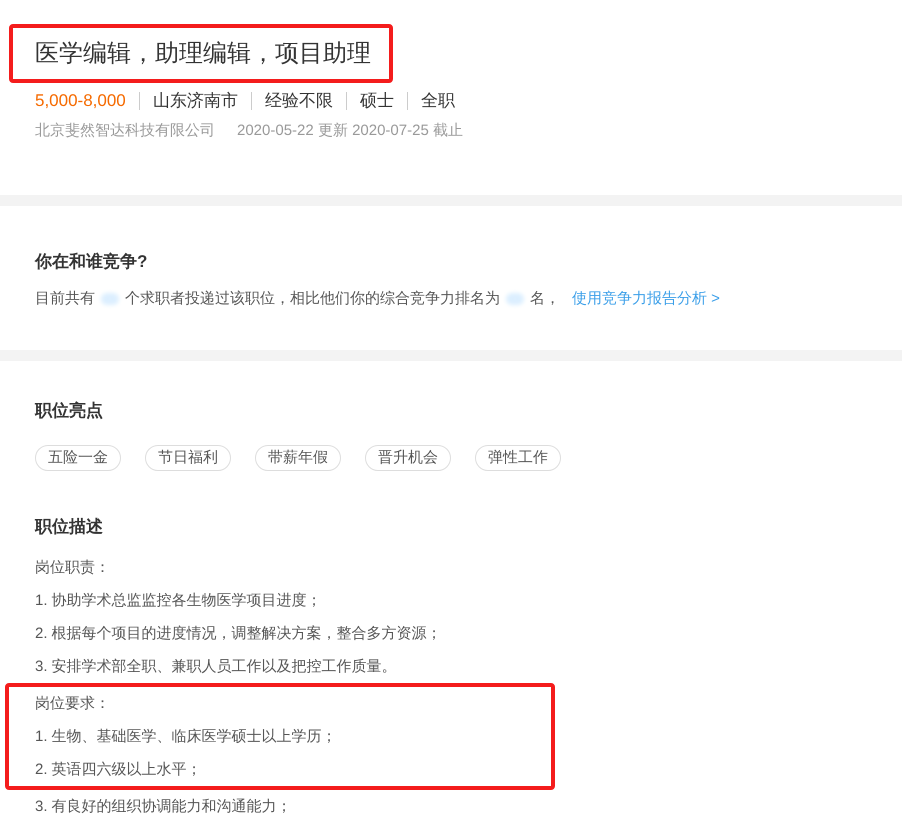 The height and width of the screenshot is (816, 902). What do you see at coordinates (164, 806) in the screenshot?
I see `description-line: 3. 有良好的组织协调能力和沟通能力；` at bounding box center [164, 806].